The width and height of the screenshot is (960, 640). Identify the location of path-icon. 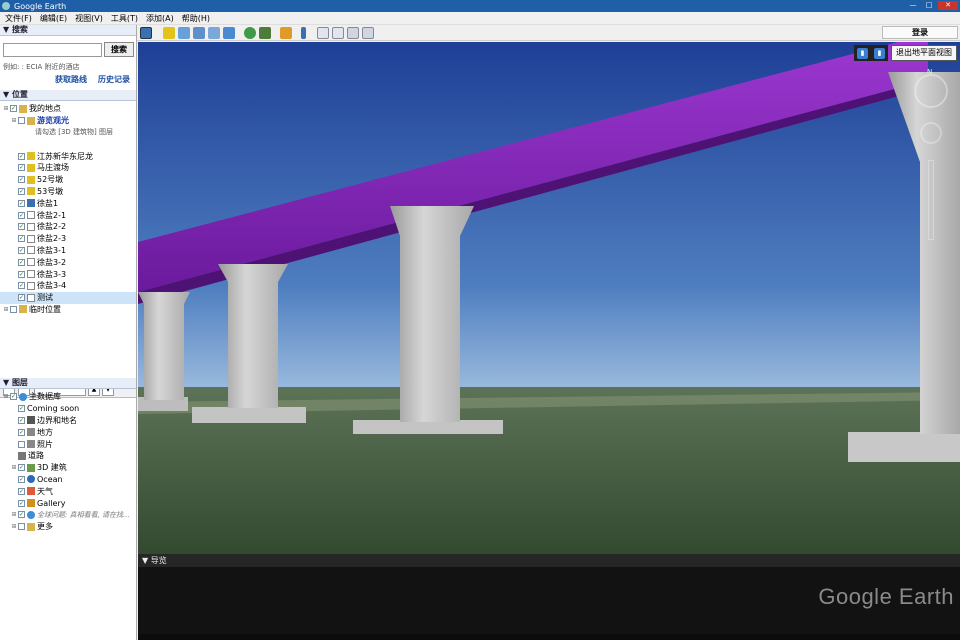
(199, 32).